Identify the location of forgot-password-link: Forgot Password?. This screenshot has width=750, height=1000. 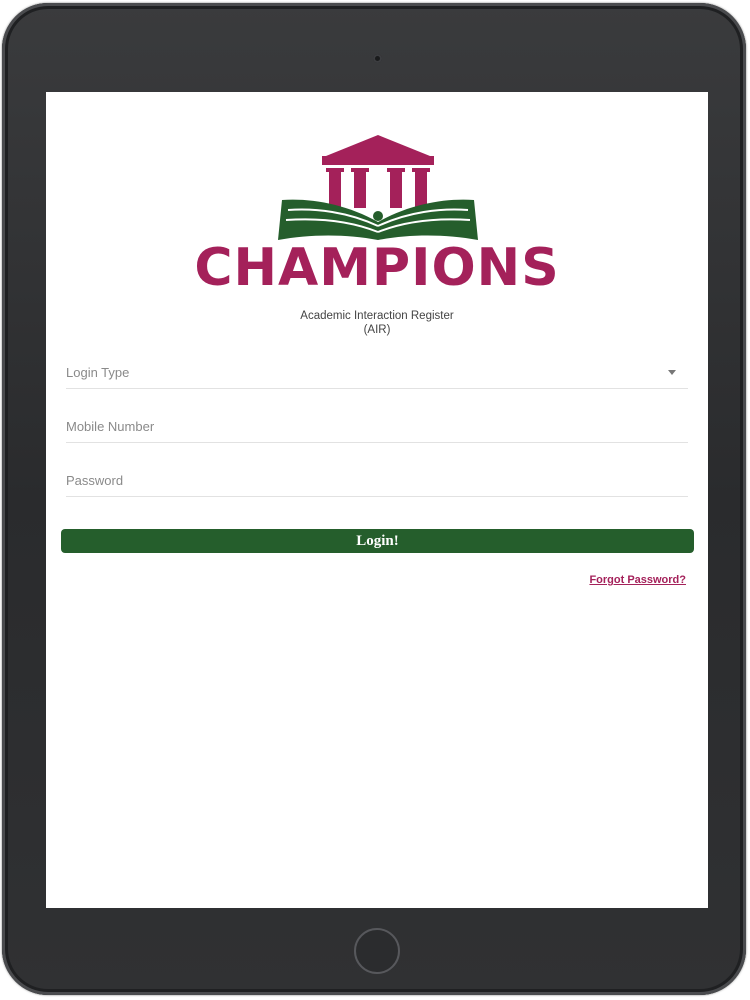
(637, 580).